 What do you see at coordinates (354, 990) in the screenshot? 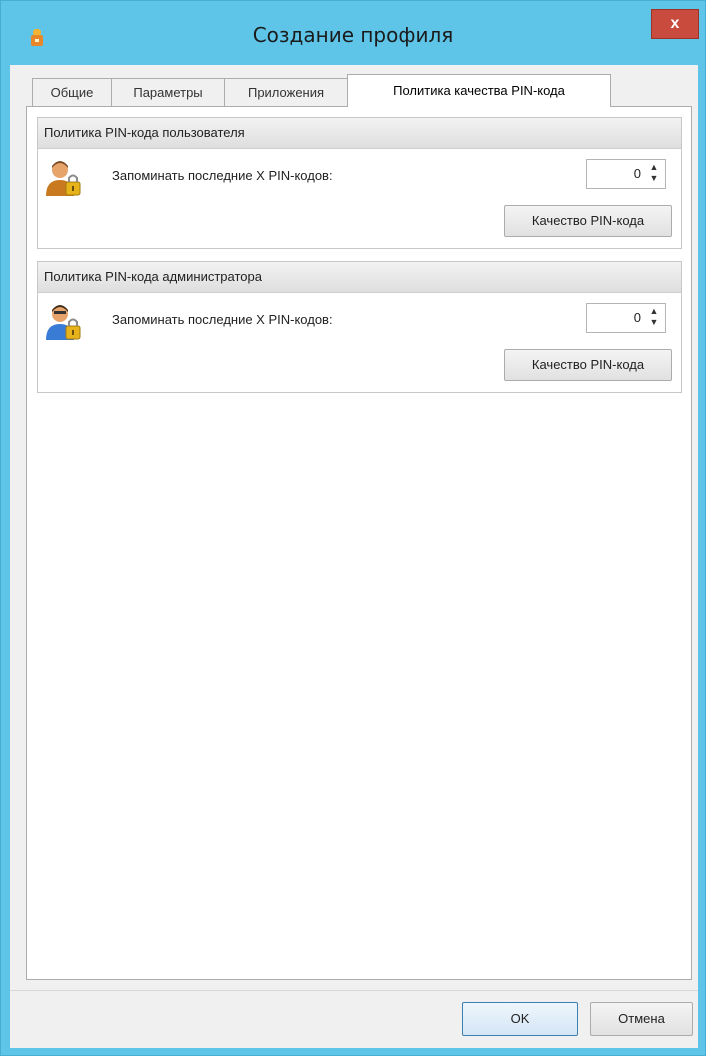
I see `footer-divider` at bounding box center [354, 990].